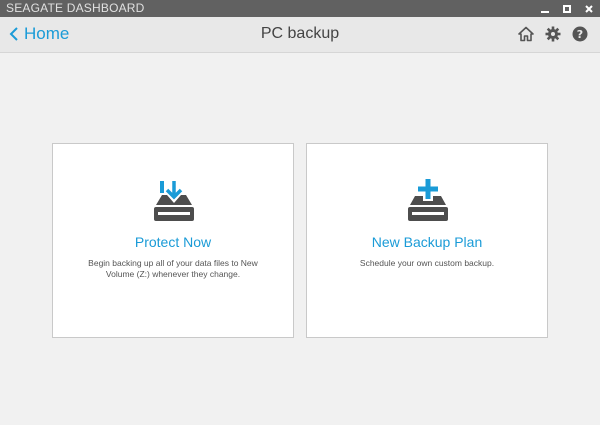  I want to click on gear-icon, so click(553, 34).